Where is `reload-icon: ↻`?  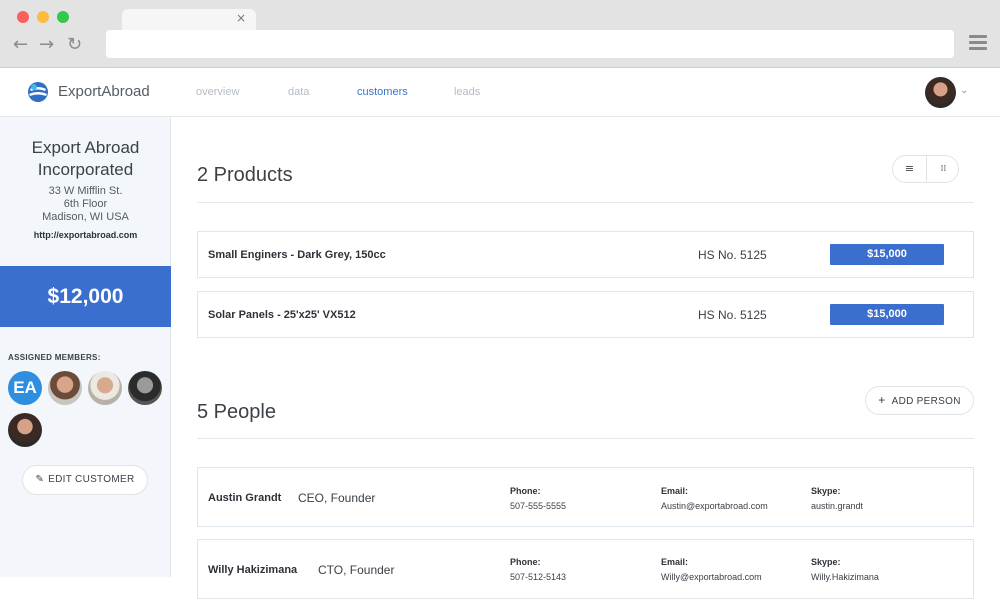
reload-icon: ↻ is located at coordinates (74, 44).